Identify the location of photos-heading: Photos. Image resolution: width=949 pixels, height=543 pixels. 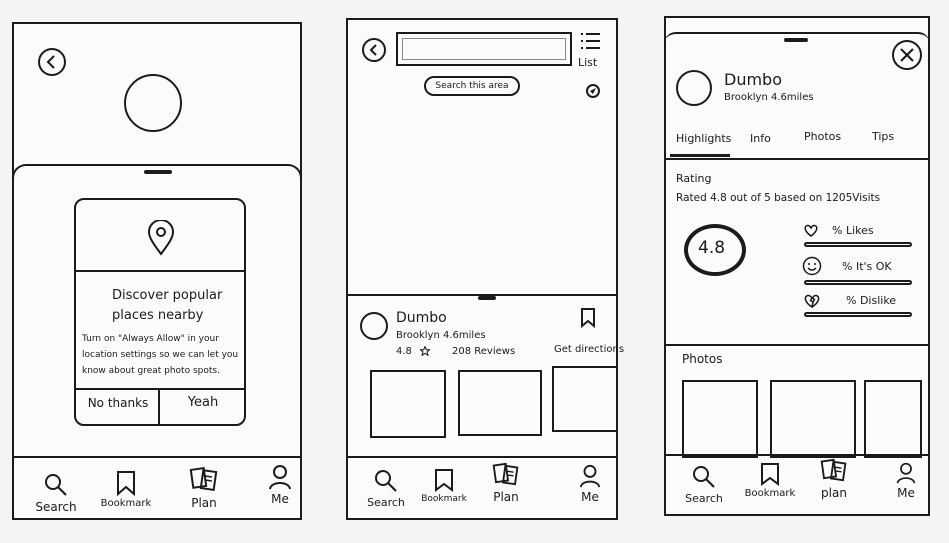
(702, 359).